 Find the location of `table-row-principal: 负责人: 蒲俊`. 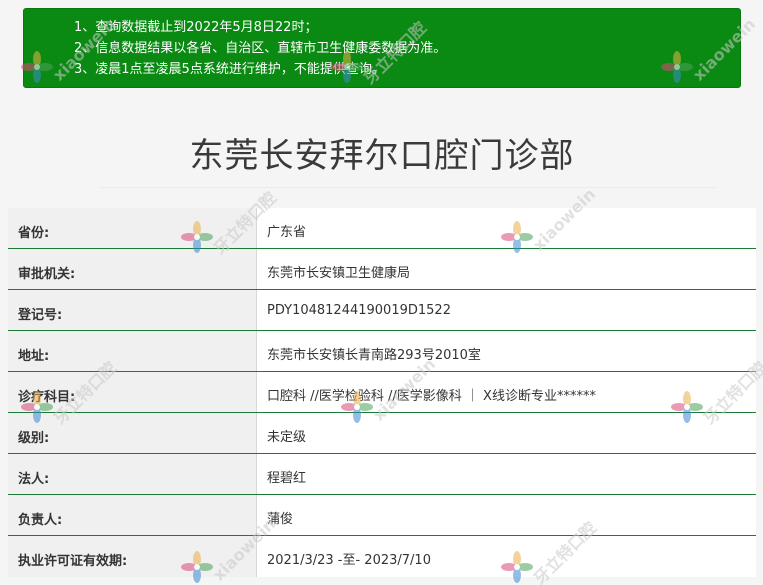

table-row-principal: 负责人: 蒲俊 is located at coordinates (382, 515).